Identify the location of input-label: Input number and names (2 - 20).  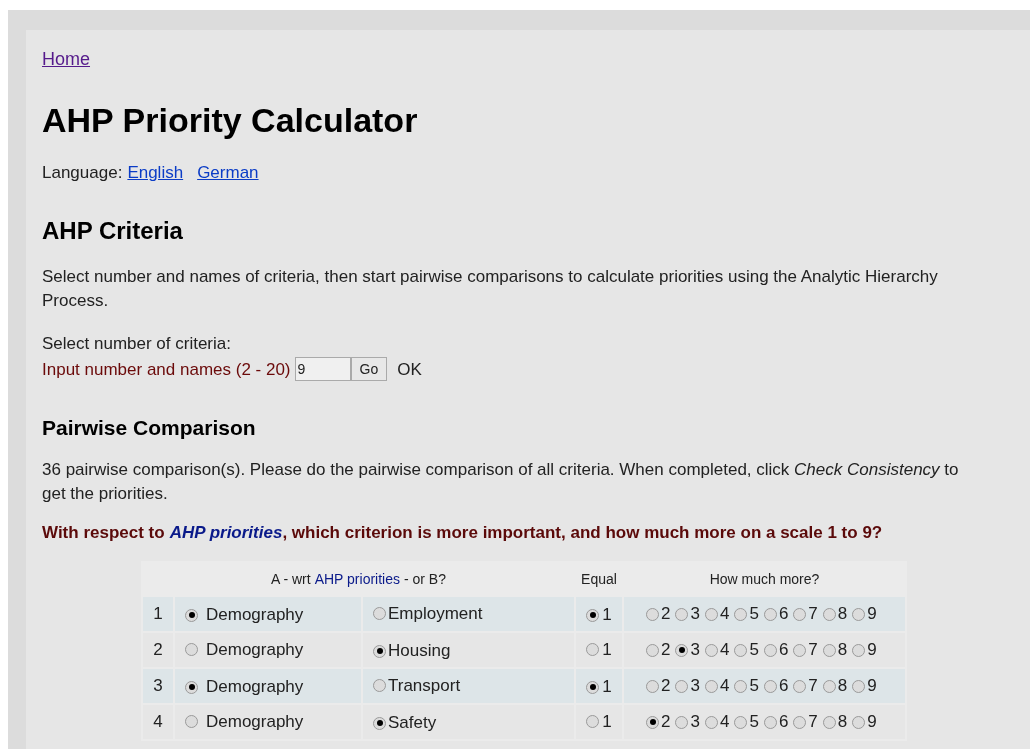
(166, 369).